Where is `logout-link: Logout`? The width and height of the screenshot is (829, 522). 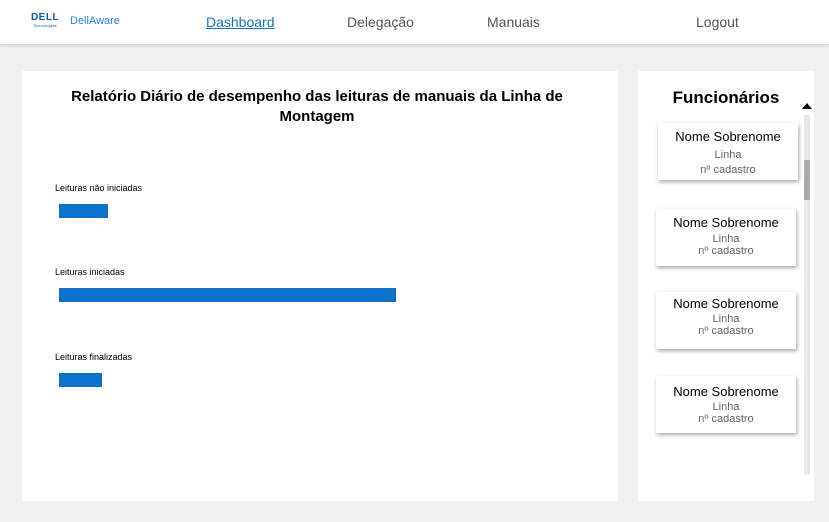 logout-link: Logout is located at coordinates (717, 22).